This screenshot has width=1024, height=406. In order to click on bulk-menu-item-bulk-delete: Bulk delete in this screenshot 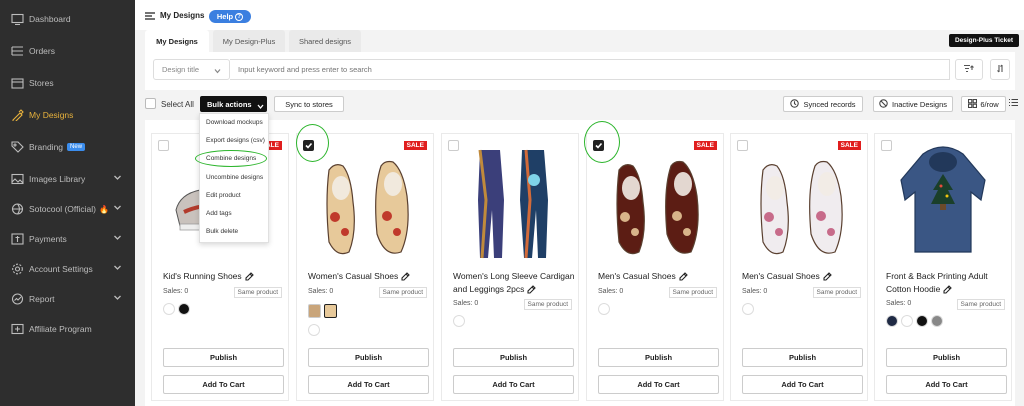, I will do `click(222, 231)`.